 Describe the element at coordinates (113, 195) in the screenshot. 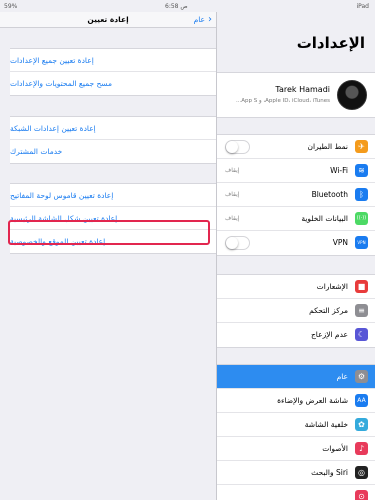

I see `reset-keyboard-dictionary: إعادة تعيين قاموس لوحة المفاتيح` at that location.